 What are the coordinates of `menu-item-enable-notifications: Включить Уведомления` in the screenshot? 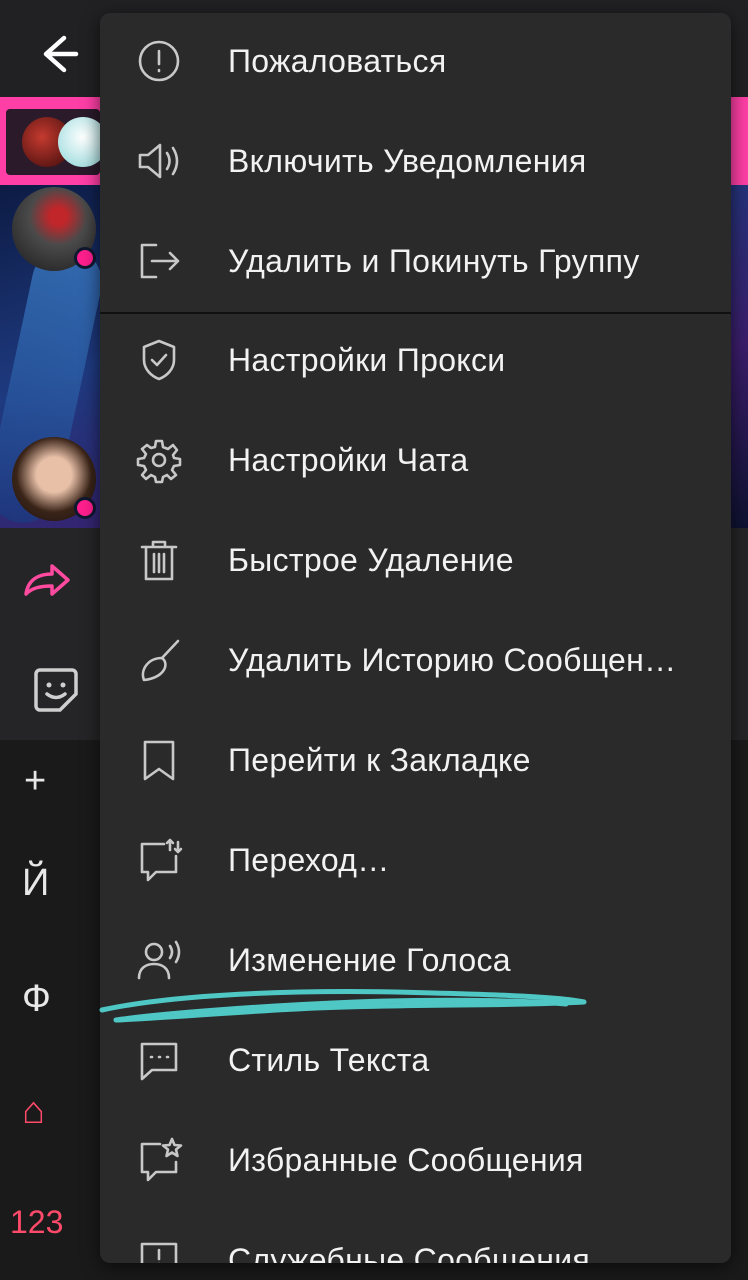 It's located at (415, 161).